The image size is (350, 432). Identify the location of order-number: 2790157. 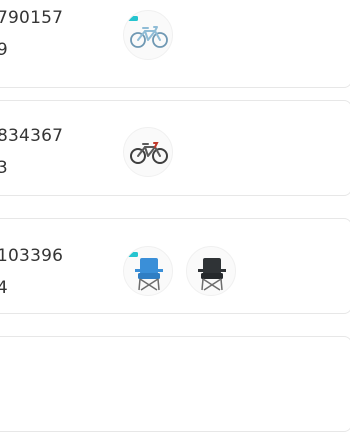
(32, 18).